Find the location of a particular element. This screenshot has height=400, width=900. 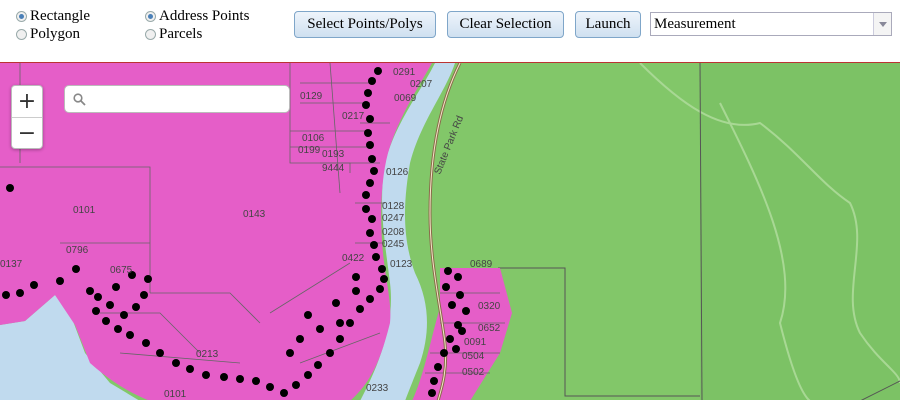

search-icon is located at coordinates (79, 99).